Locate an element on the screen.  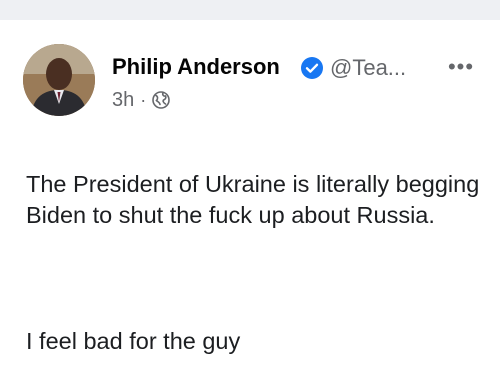
more-options-button: ••• is located at coordinates (461, 66).